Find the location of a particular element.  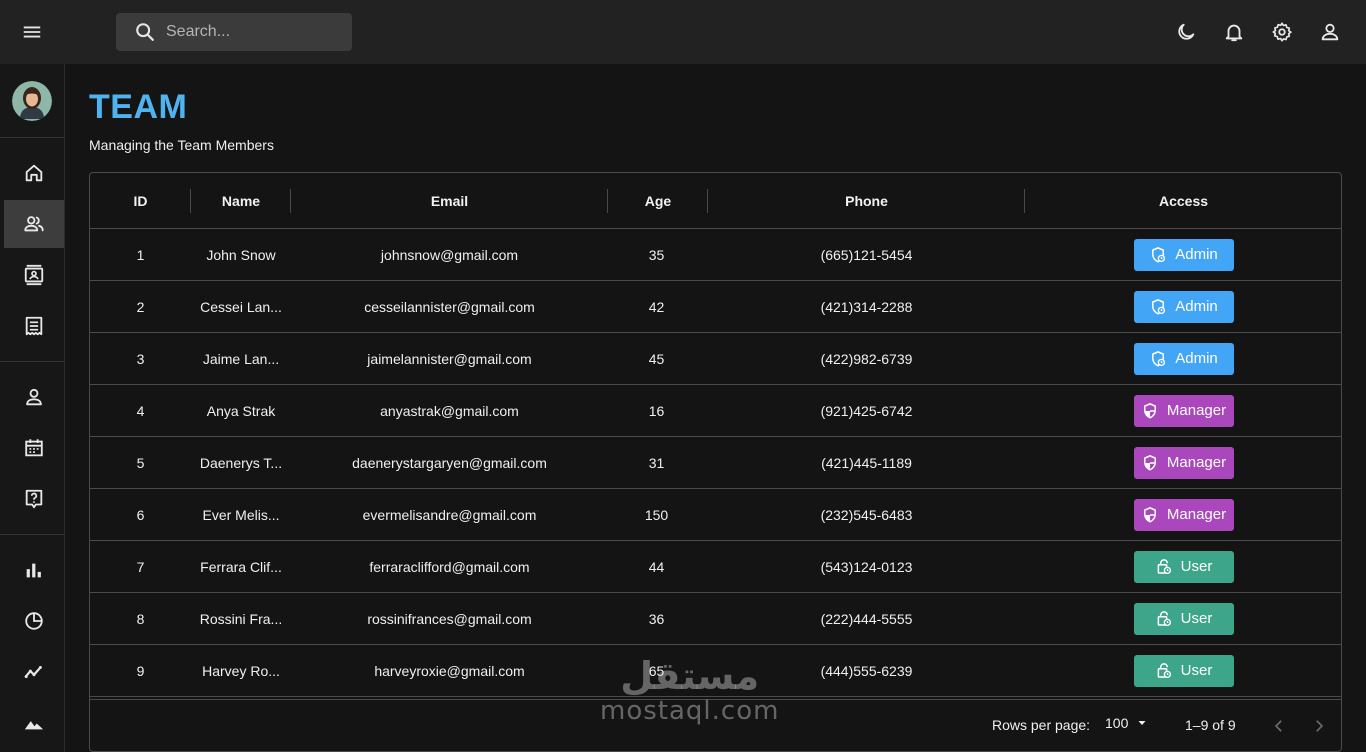

cell-phone: (921)425-6742 is located at coordinates (866, 410).